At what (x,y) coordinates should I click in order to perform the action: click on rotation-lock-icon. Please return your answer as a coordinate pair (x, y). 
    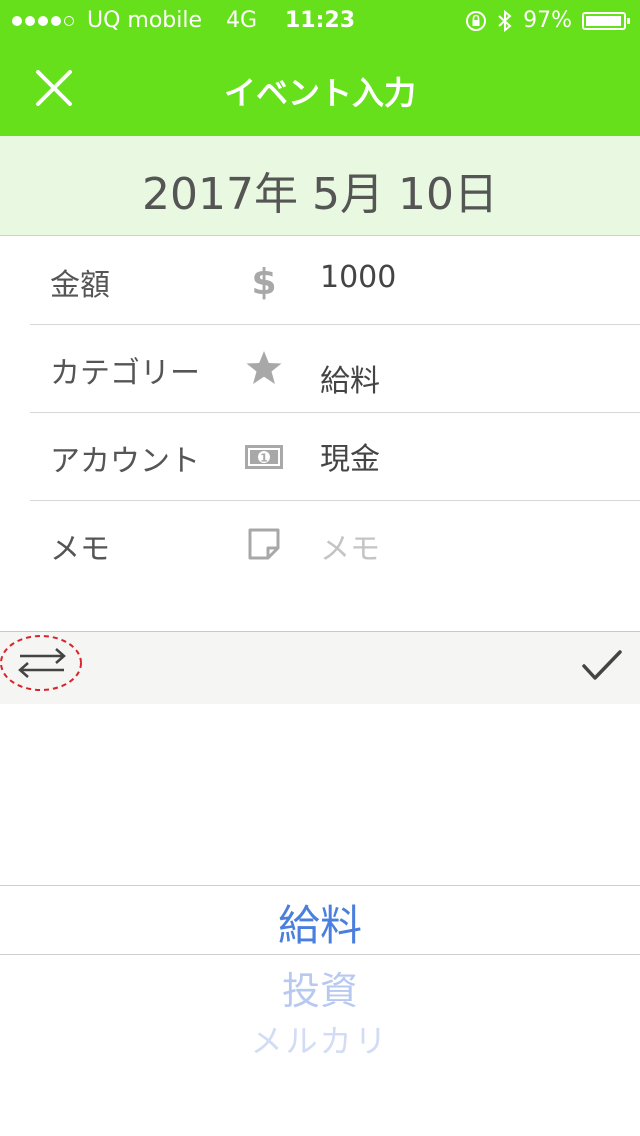
    Looking at the image, I should click on (476, 20).